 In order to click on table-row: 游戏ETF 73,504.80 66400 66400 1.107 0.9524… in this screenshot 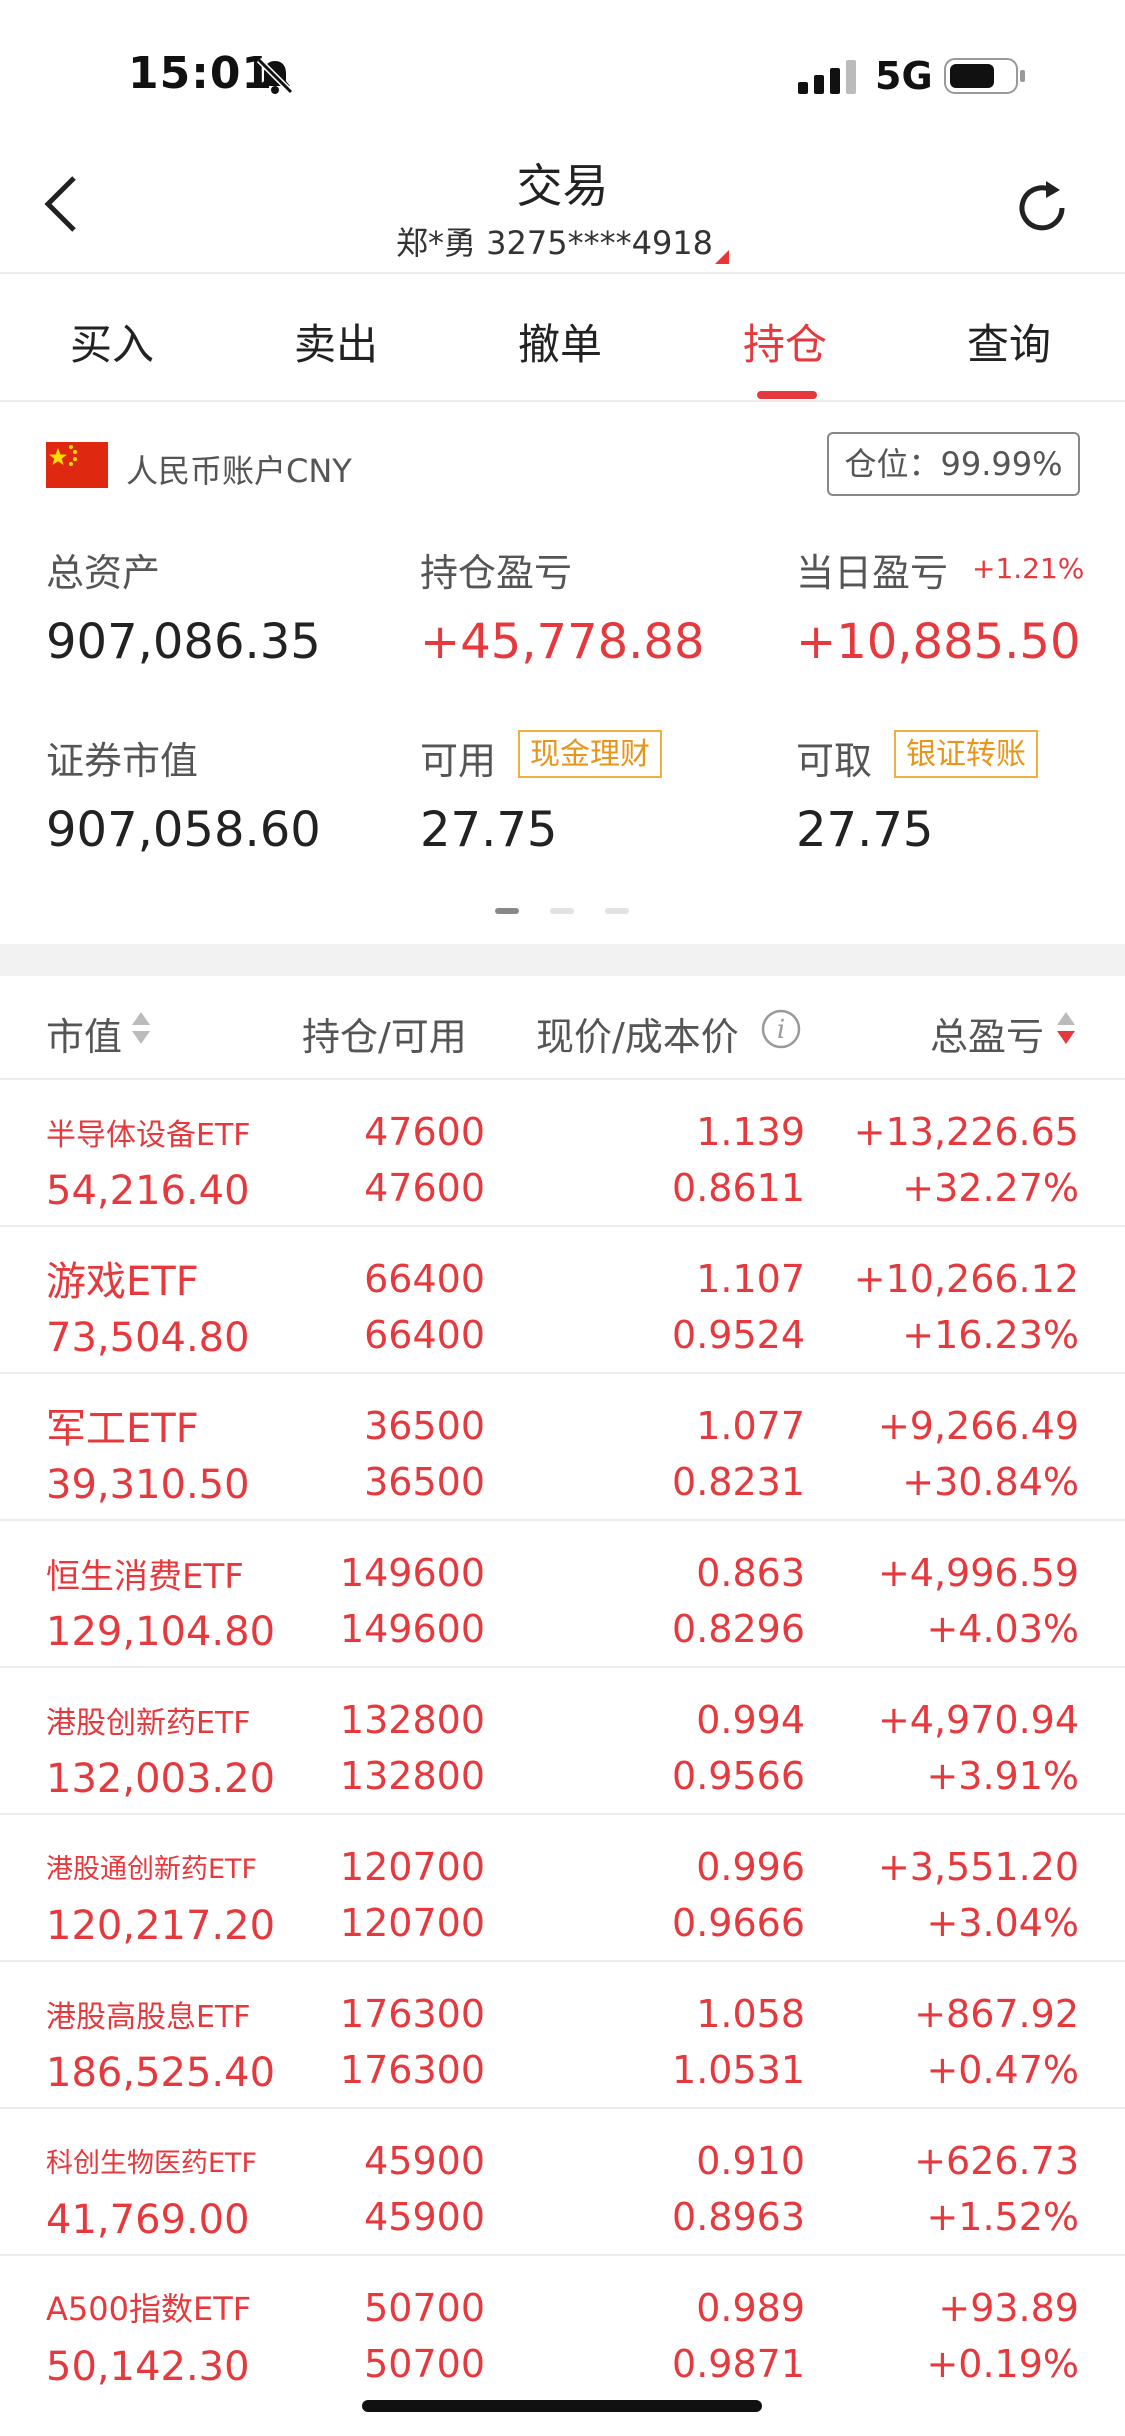, I will do `click(562, 1298)`.